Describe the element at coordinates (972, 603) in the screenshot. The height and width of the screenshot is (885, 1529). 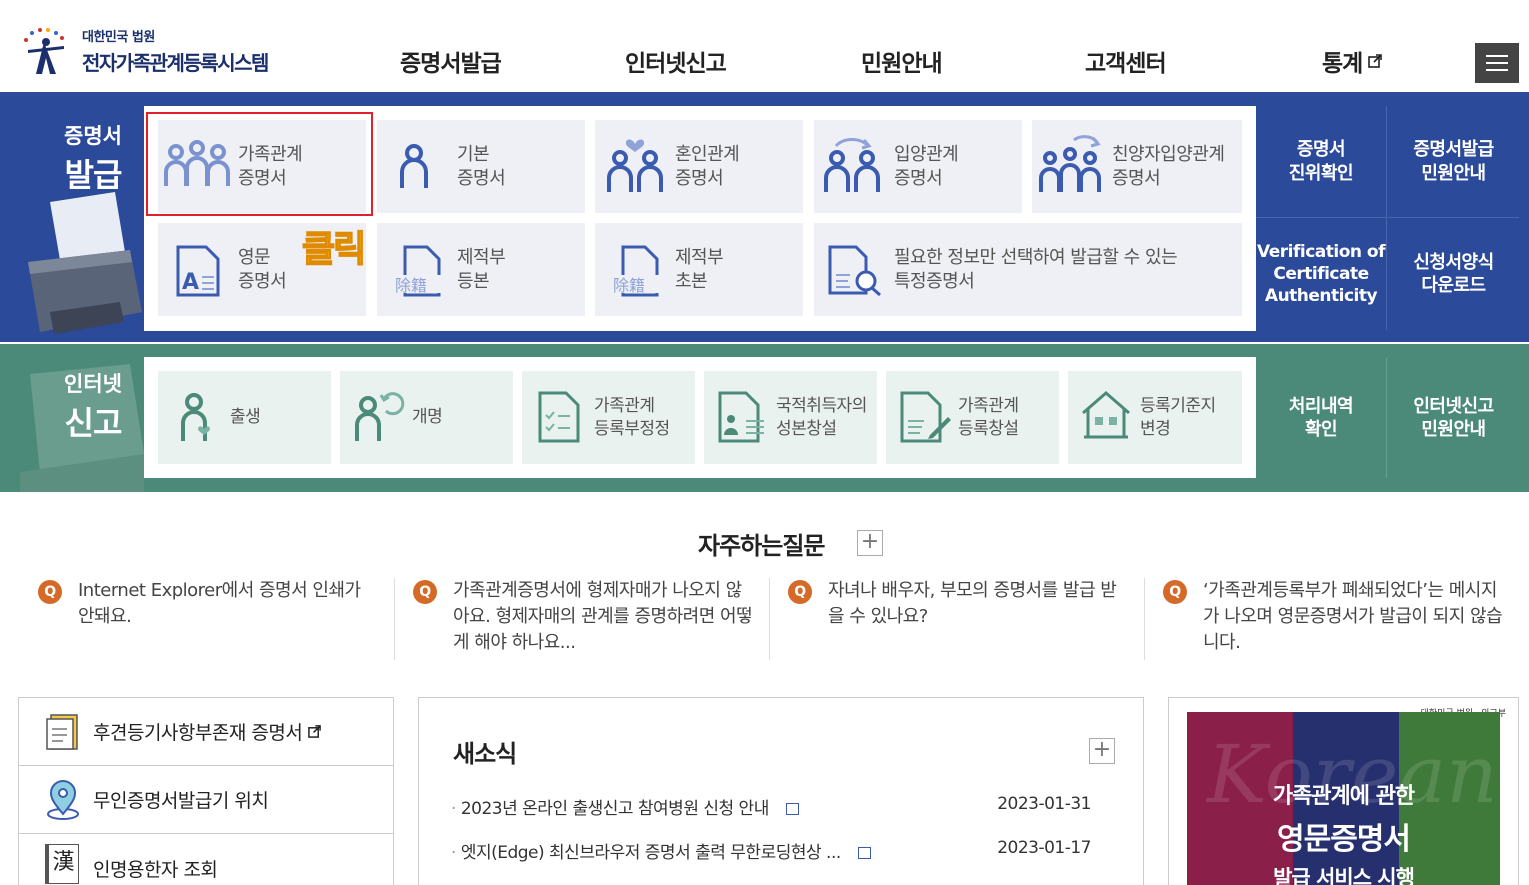
I see `faq-text: 자녀나 배우자, 부모의 증명서를 발급 받을 수 있나요?` at that location.